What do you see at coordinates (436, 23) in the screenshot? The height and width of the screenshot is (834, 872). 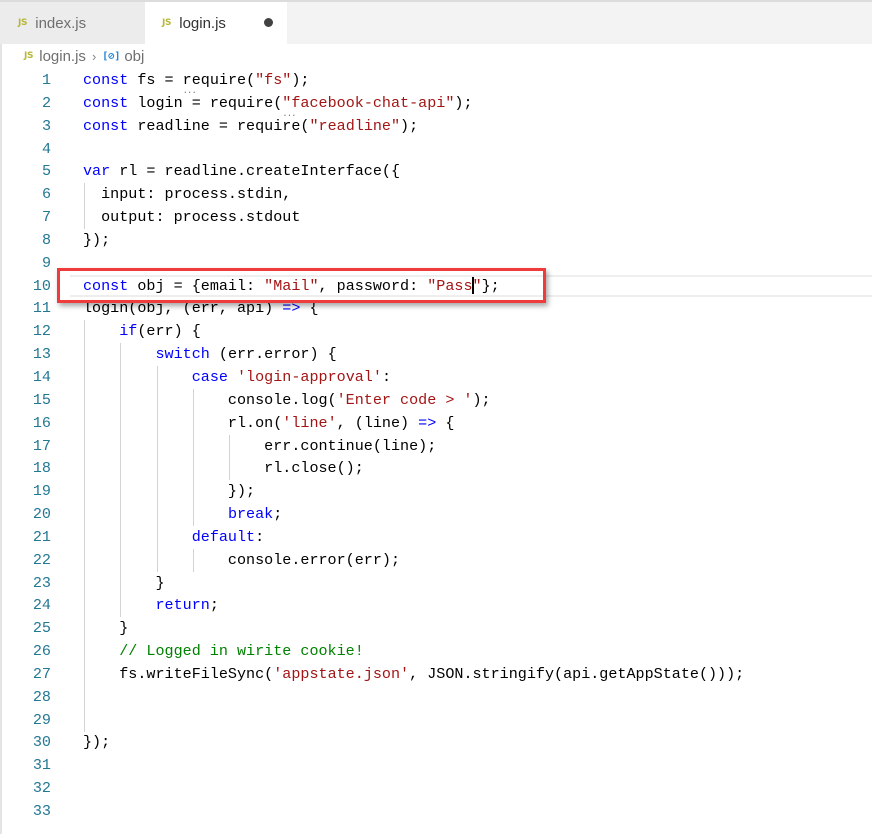 I see `editor-tab-bar: JS index.js JS login.js` at bounding box center [436, 23].